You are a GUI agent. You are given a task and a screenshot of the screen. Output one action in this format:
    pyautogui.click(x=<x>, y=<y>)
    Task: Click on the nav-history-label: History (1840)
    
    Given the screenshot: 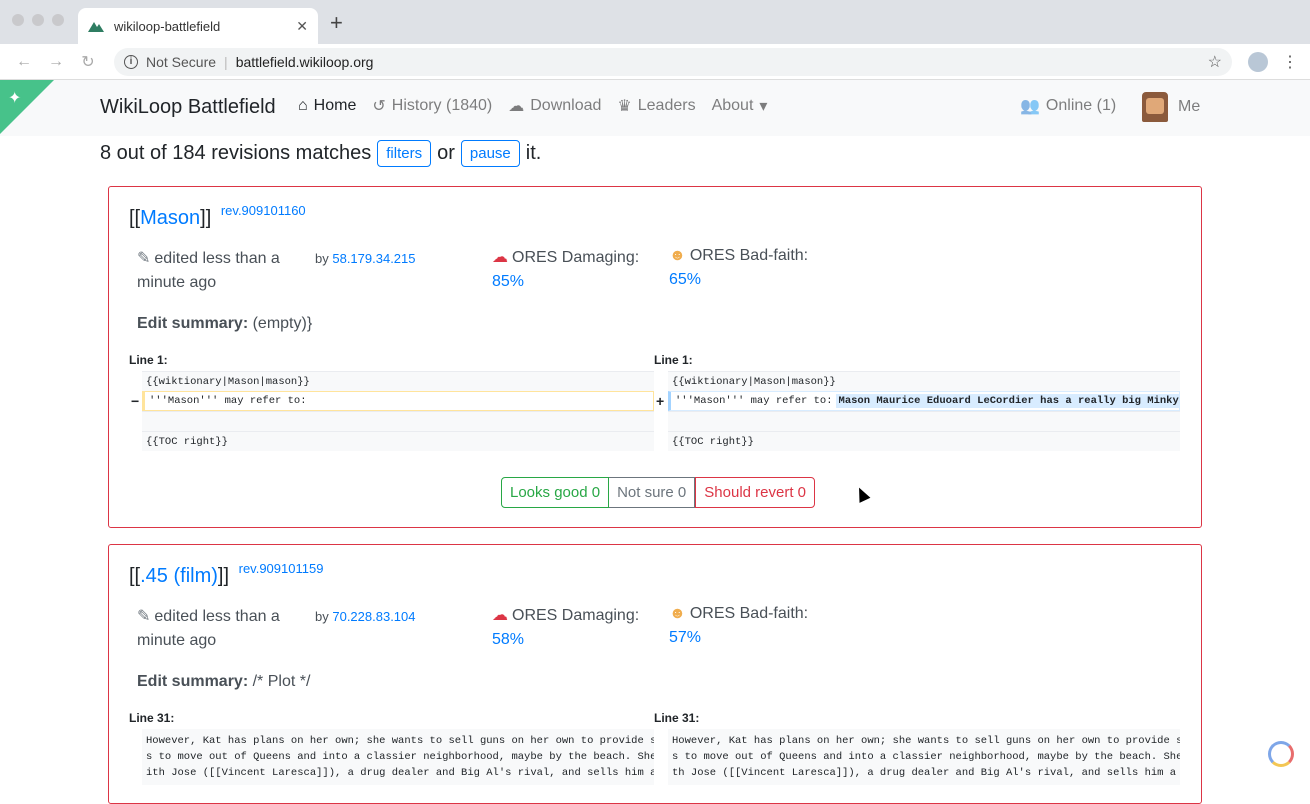 What is the action you would take?
    pyautogui.click(x=442, y=105)
    